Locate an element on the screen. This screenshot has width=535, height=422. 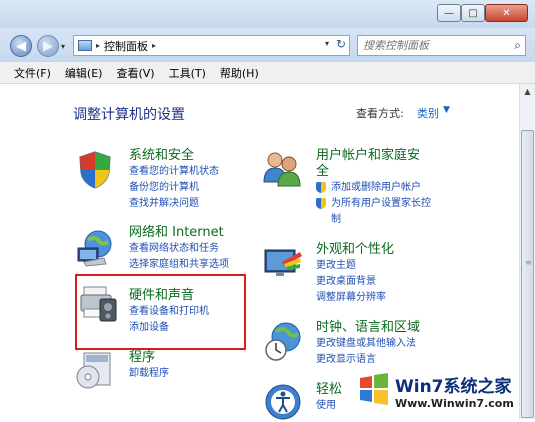
category-link: 更改键盘或其他输入法 is located at coordinates (368, 344).